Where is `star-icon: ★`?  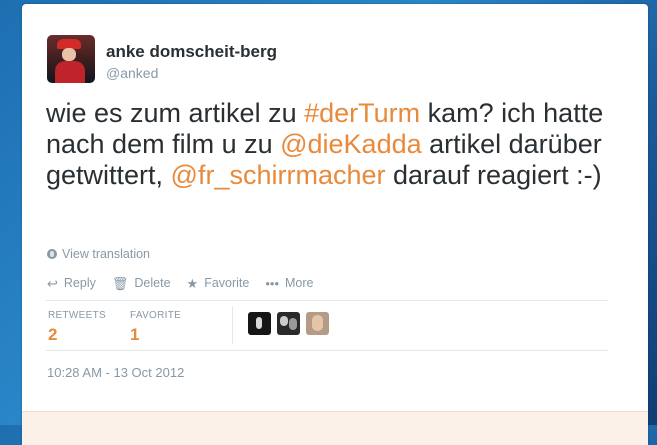 star-icon: ★ is located at coordinates (192, 283).